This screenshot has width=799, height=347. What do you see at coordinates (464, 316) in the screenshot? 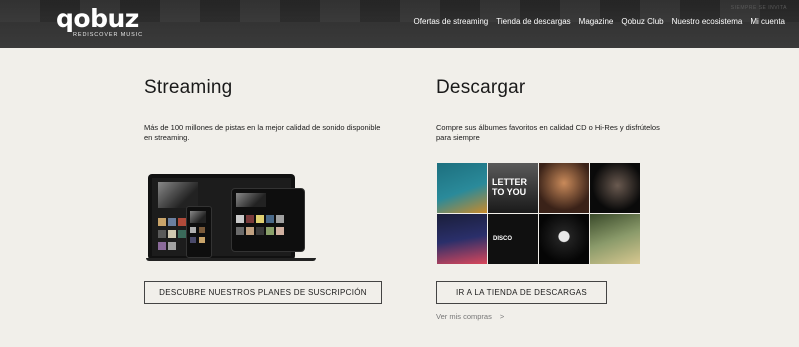
I see `my-purchases-label: Ver mis compras` at bounding box center [464, 316].